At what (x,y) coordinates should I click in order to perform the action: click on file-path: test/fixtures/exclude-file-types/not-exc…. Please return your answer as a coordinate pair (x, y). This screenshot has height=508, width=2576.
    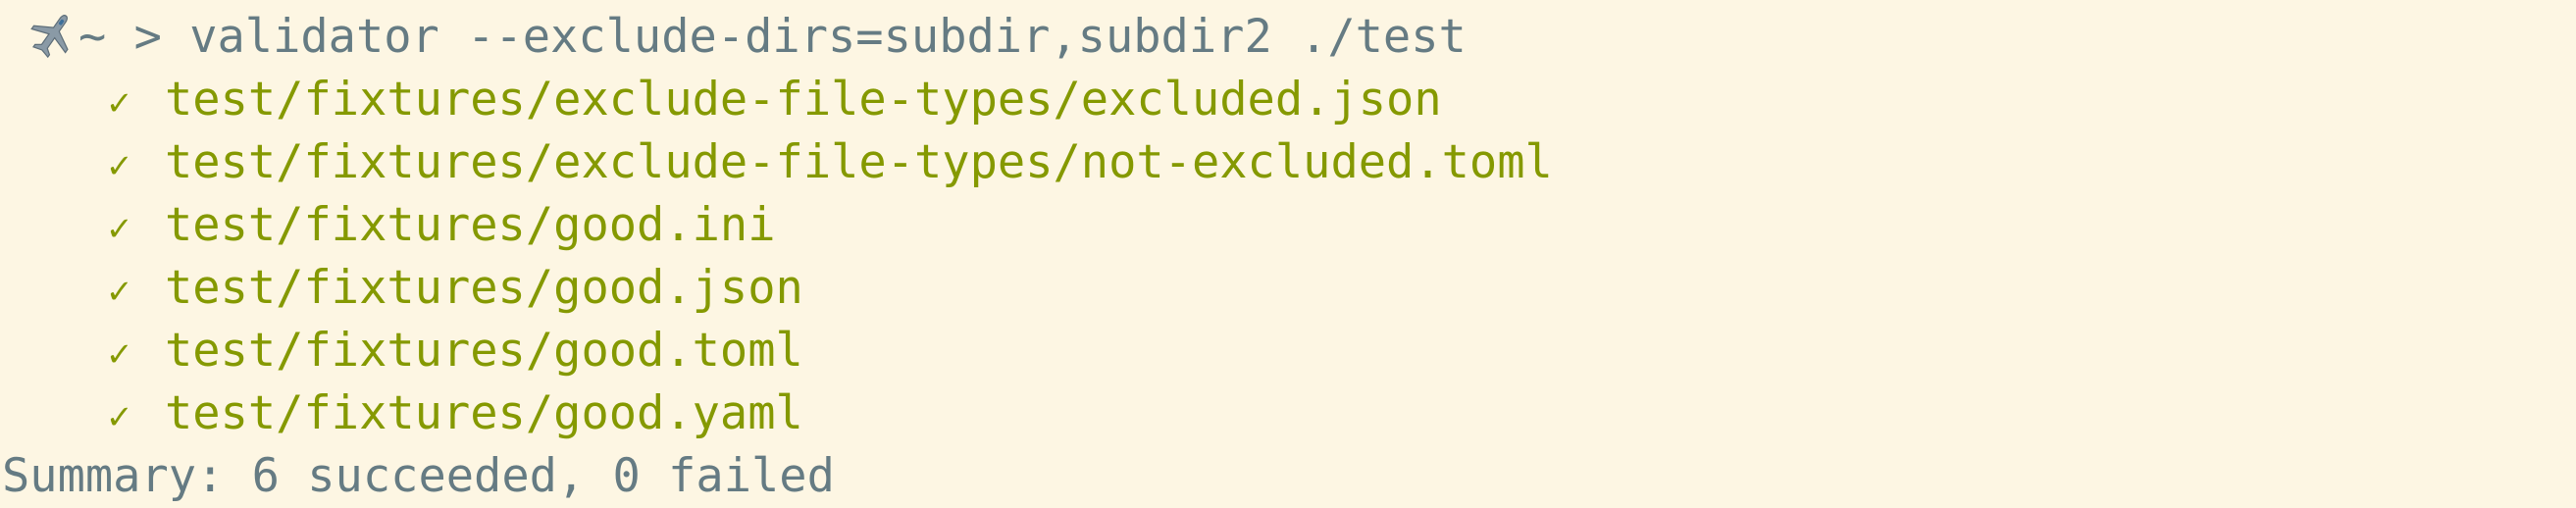
    Looking at the image, I should click on (859, 162).